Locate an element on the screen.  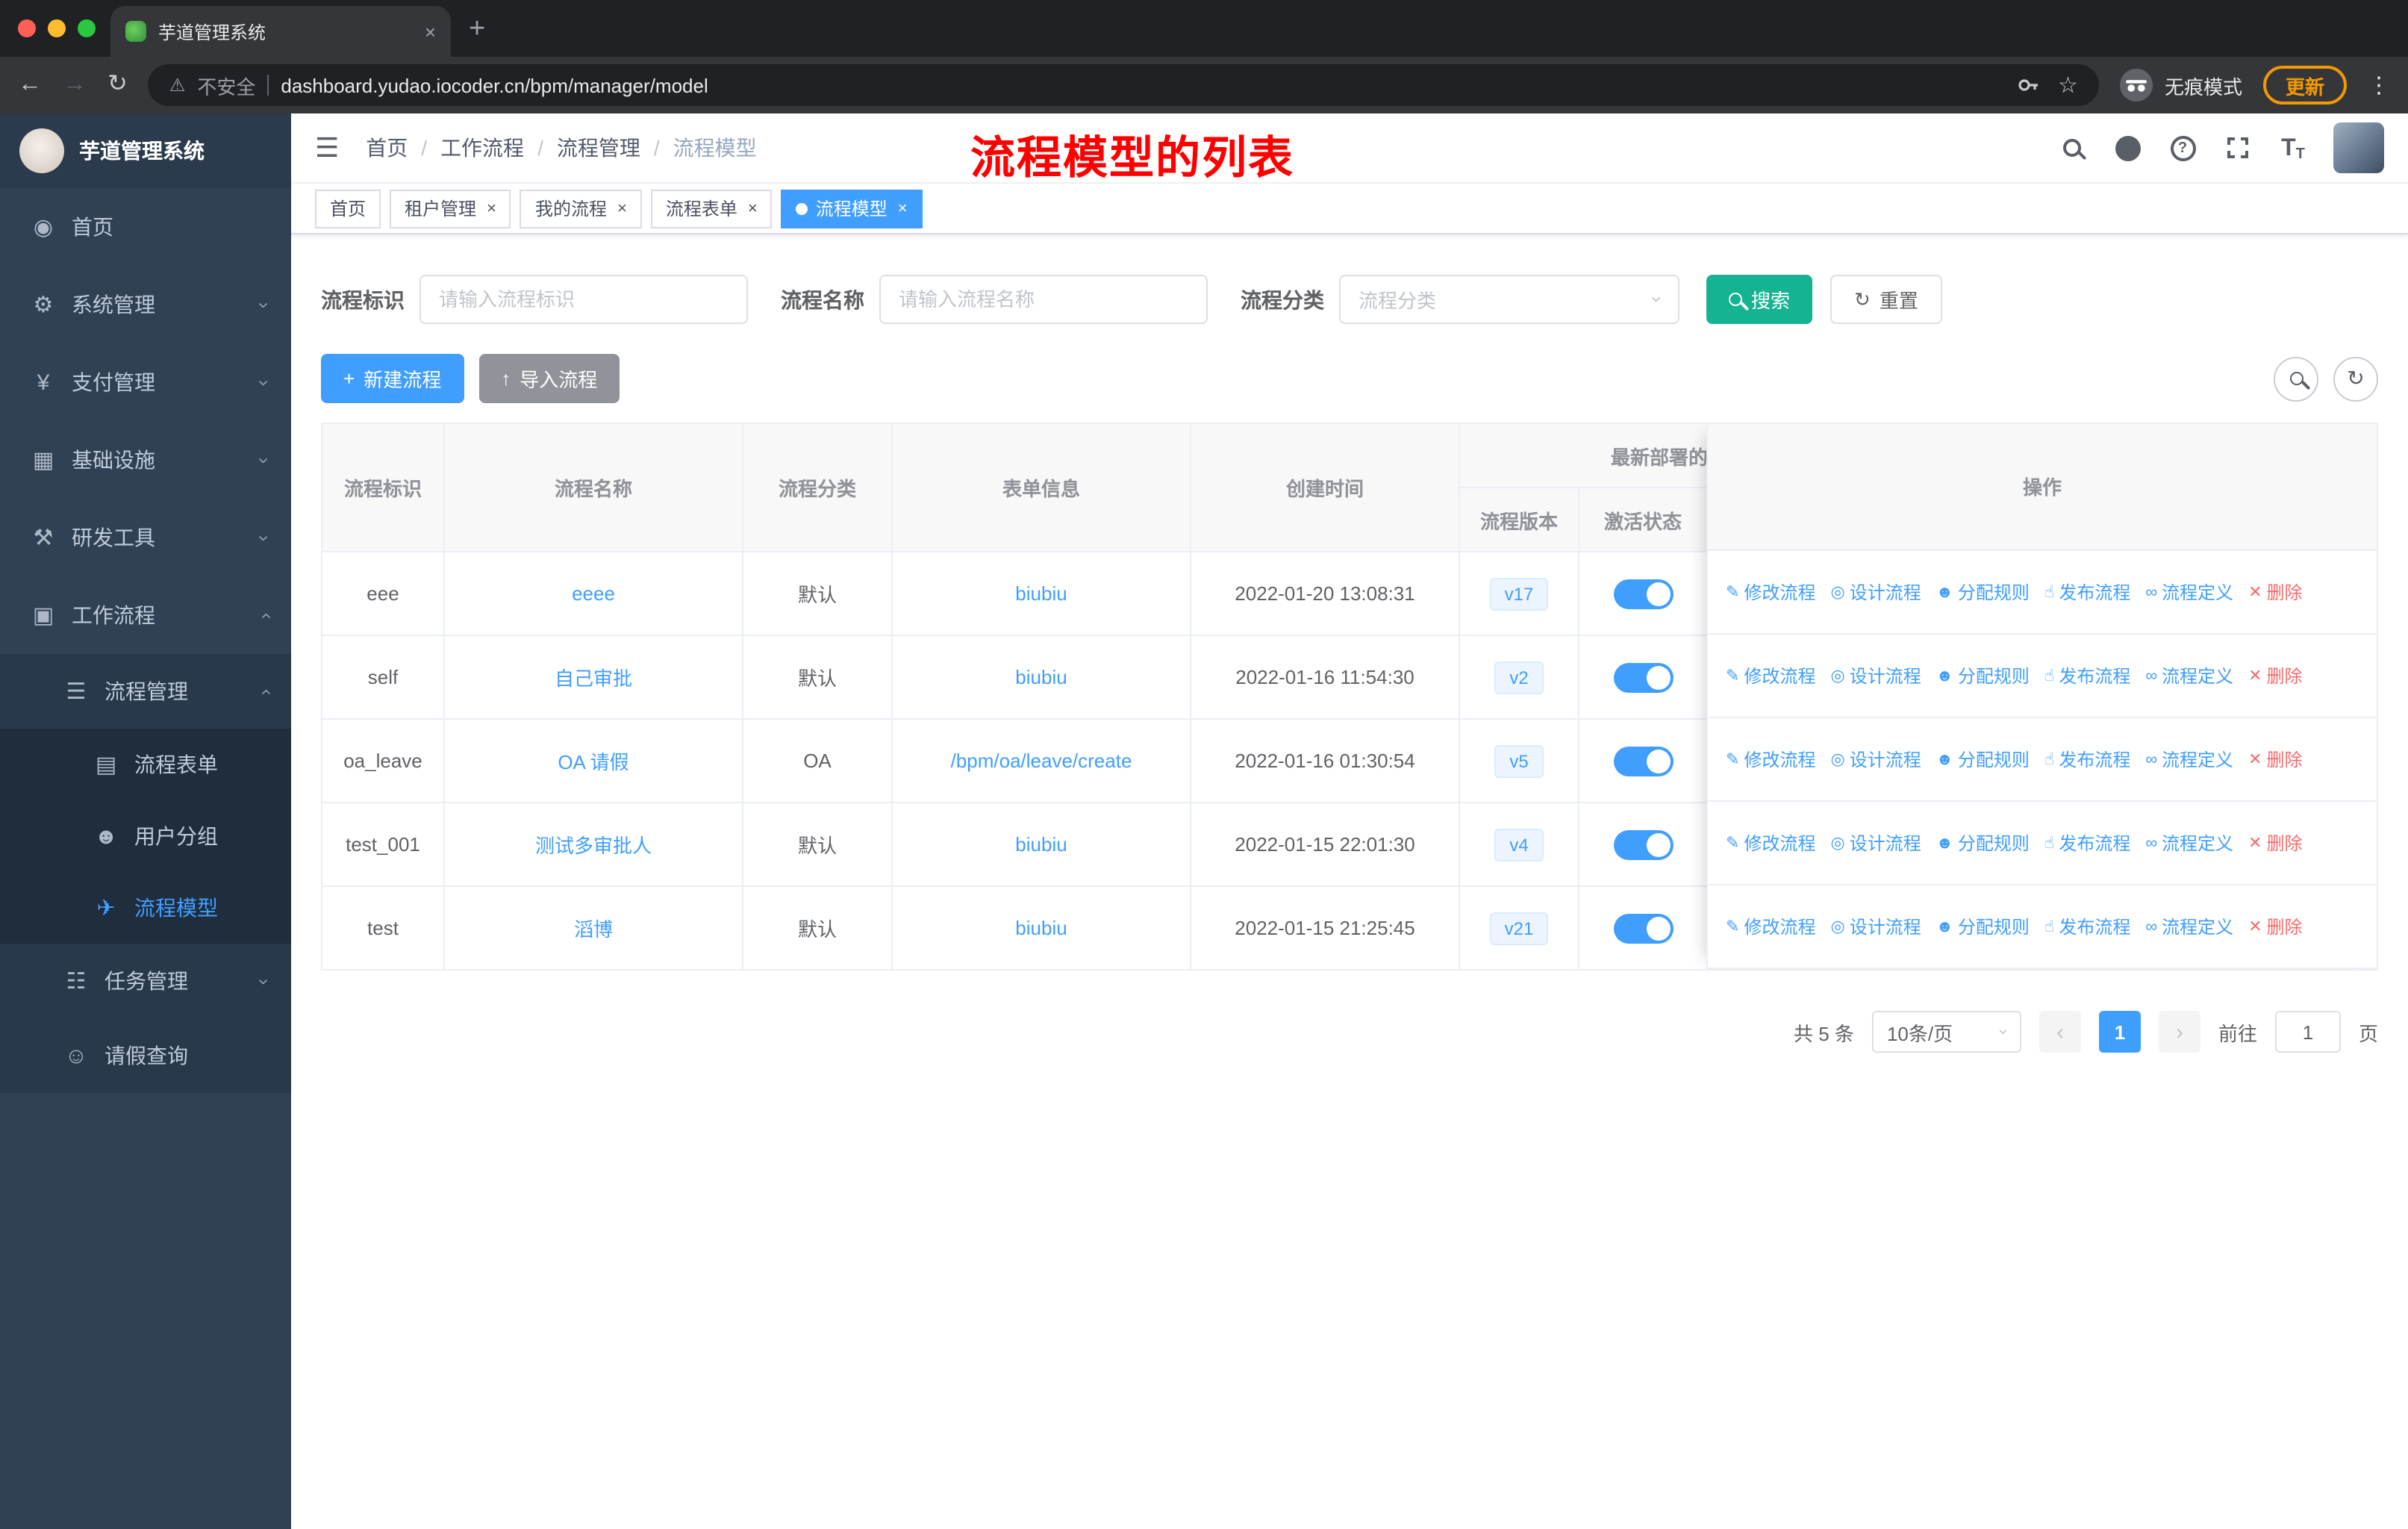
version-tag: v4 is located at coordinates (1519, 845).